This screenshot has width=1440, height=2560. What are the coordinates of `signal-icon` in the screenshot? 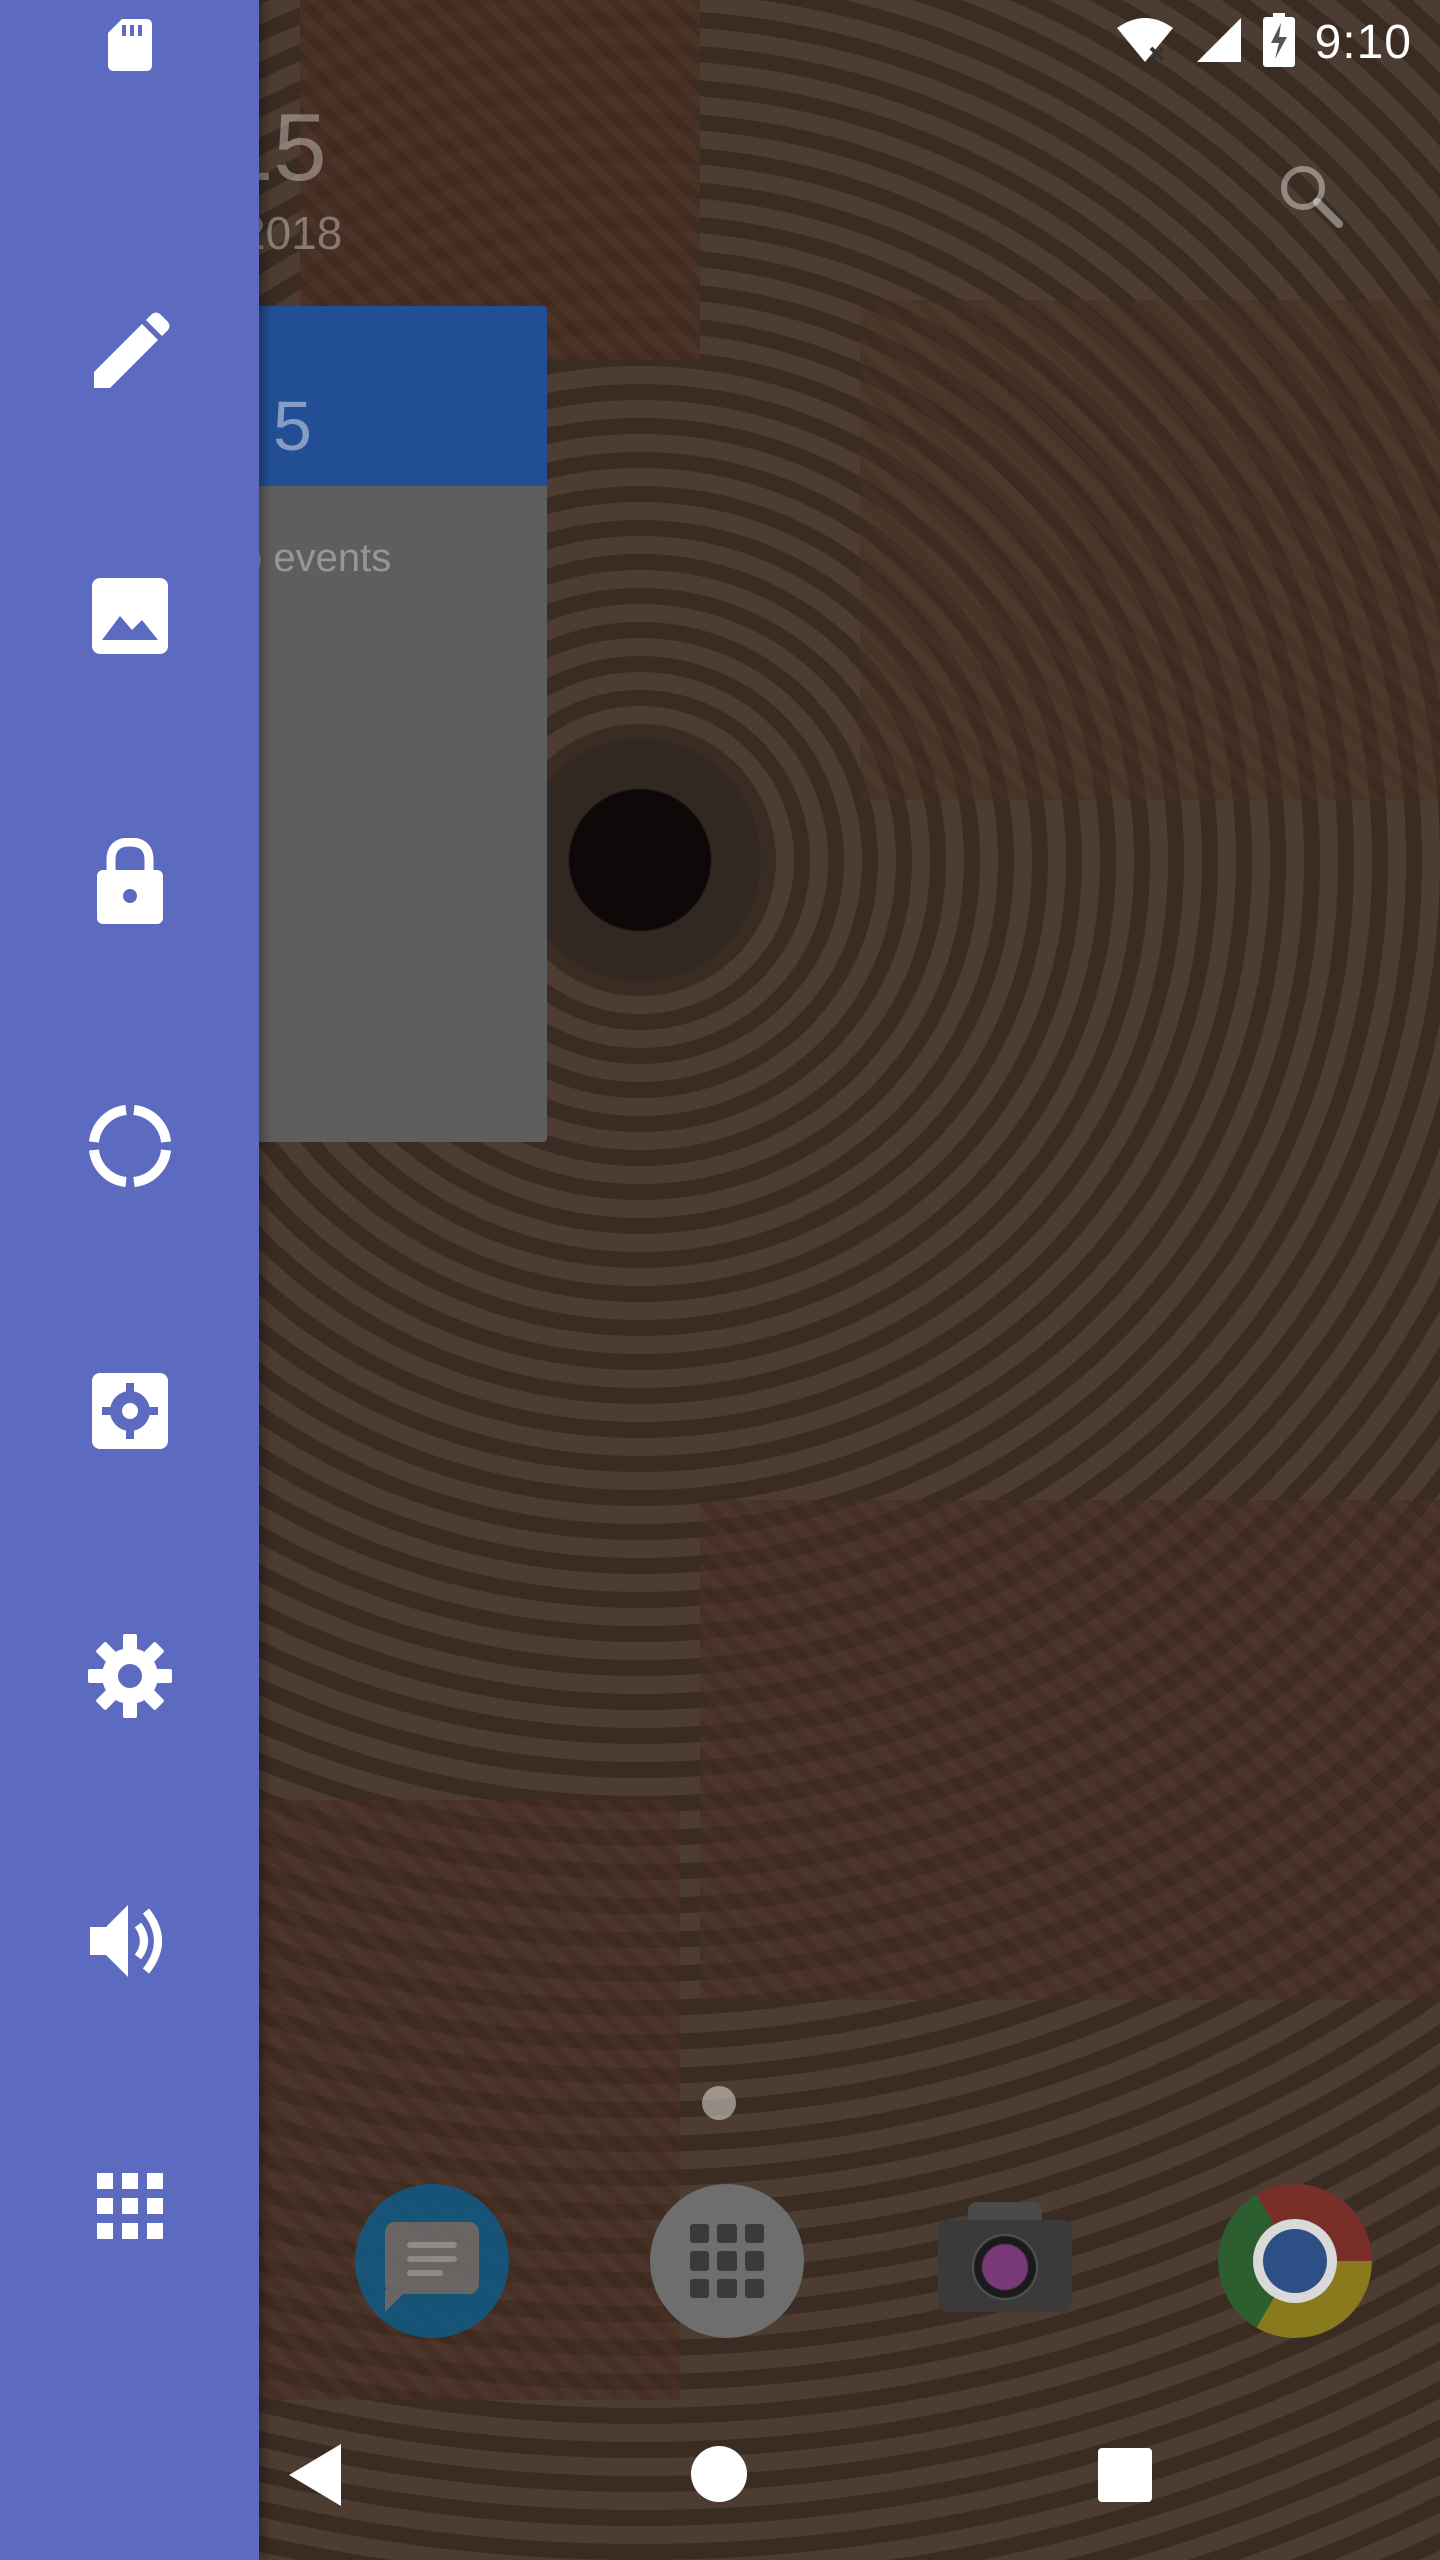 It's located at (1219, 42).